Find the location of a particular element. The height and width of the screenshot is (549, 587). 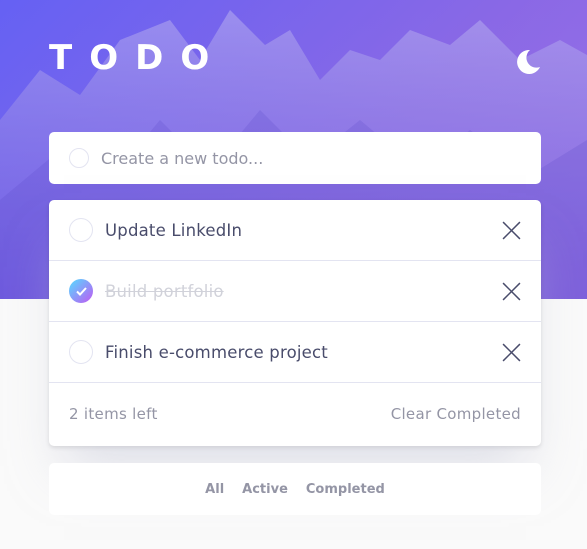

app-title: TODO is located at coordinates (138, 58).